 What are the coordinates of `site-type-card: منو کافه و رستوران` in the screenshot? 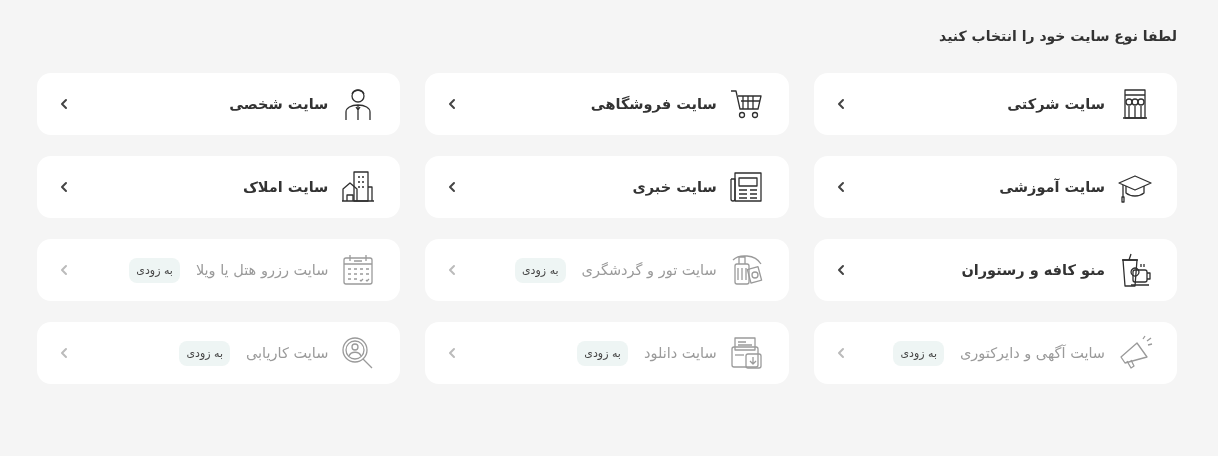 It's located at (995, 270).